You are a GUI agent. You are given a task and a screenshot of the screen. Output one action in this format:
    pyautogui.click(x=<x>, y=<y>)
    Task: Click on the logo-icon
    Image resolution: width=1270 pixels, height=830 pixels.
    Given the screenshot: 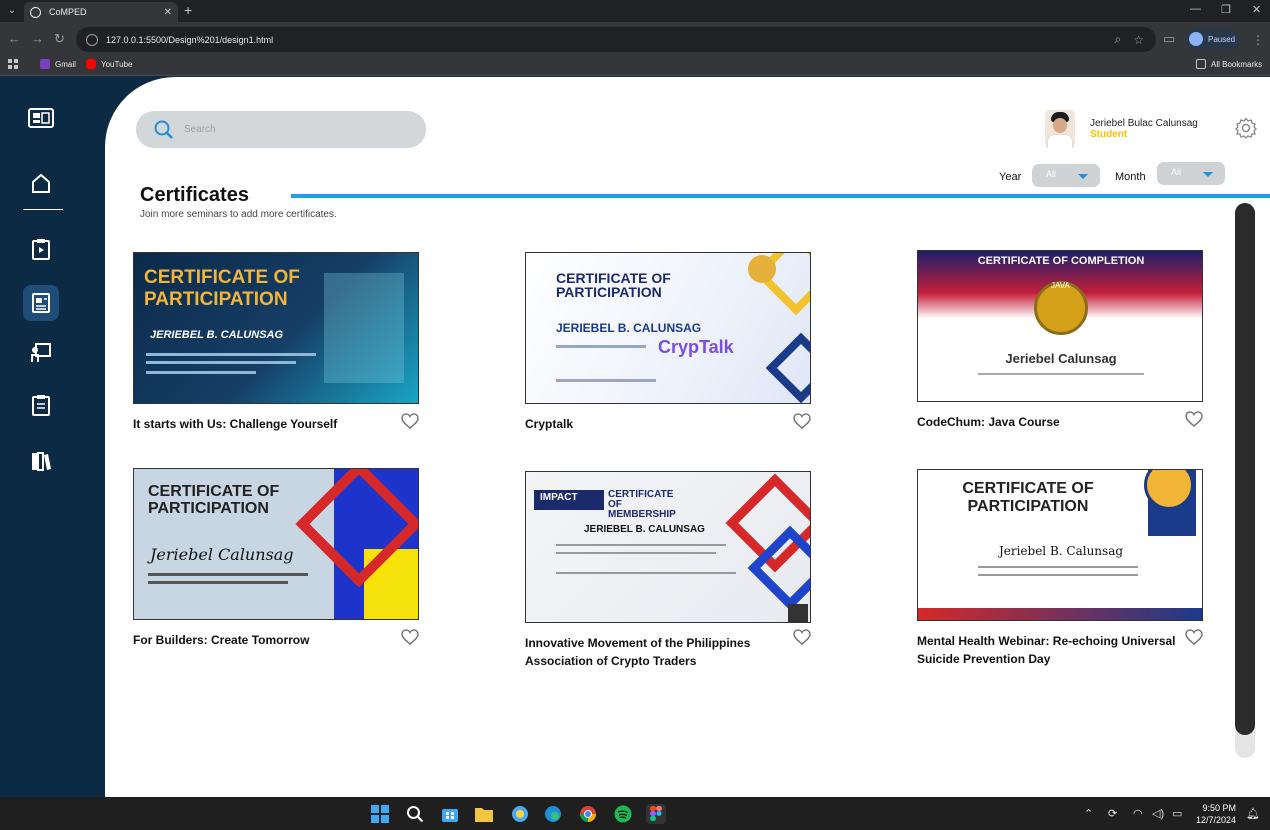 What is the action you would take?
    pyautogui.click(x=41, y=119)
    